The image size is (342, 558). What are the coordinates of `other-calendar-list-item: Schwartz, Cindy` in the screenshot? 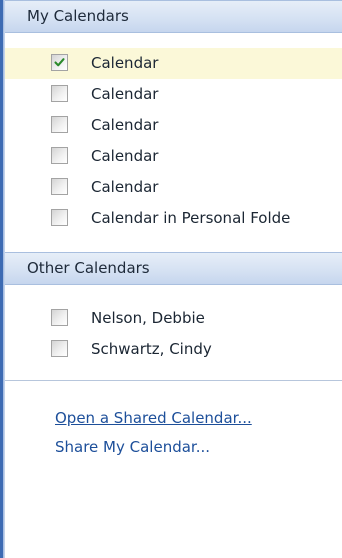 It's located at (173, 349).